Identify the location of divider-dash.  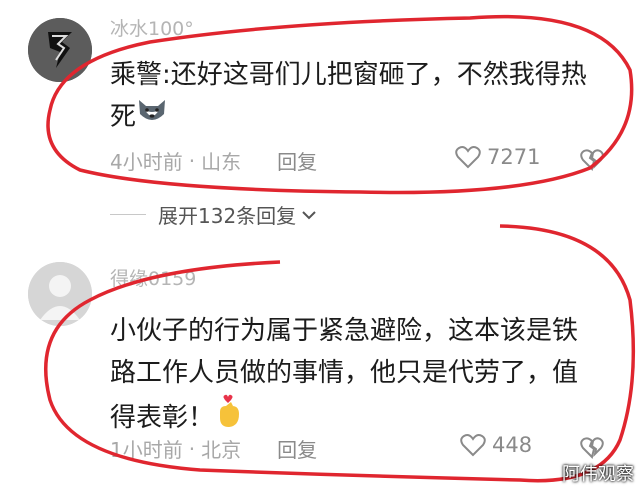
(128, 214).